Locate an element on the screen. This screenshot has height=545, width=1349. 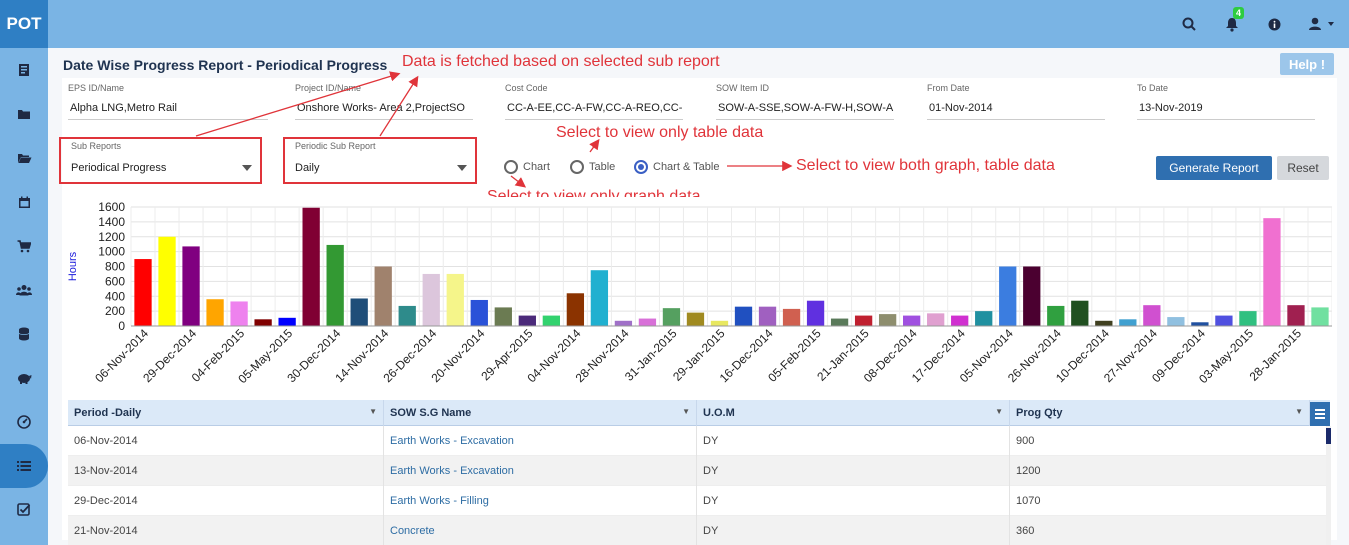
table-cell: 900 is located at coordinates (1025, 441).